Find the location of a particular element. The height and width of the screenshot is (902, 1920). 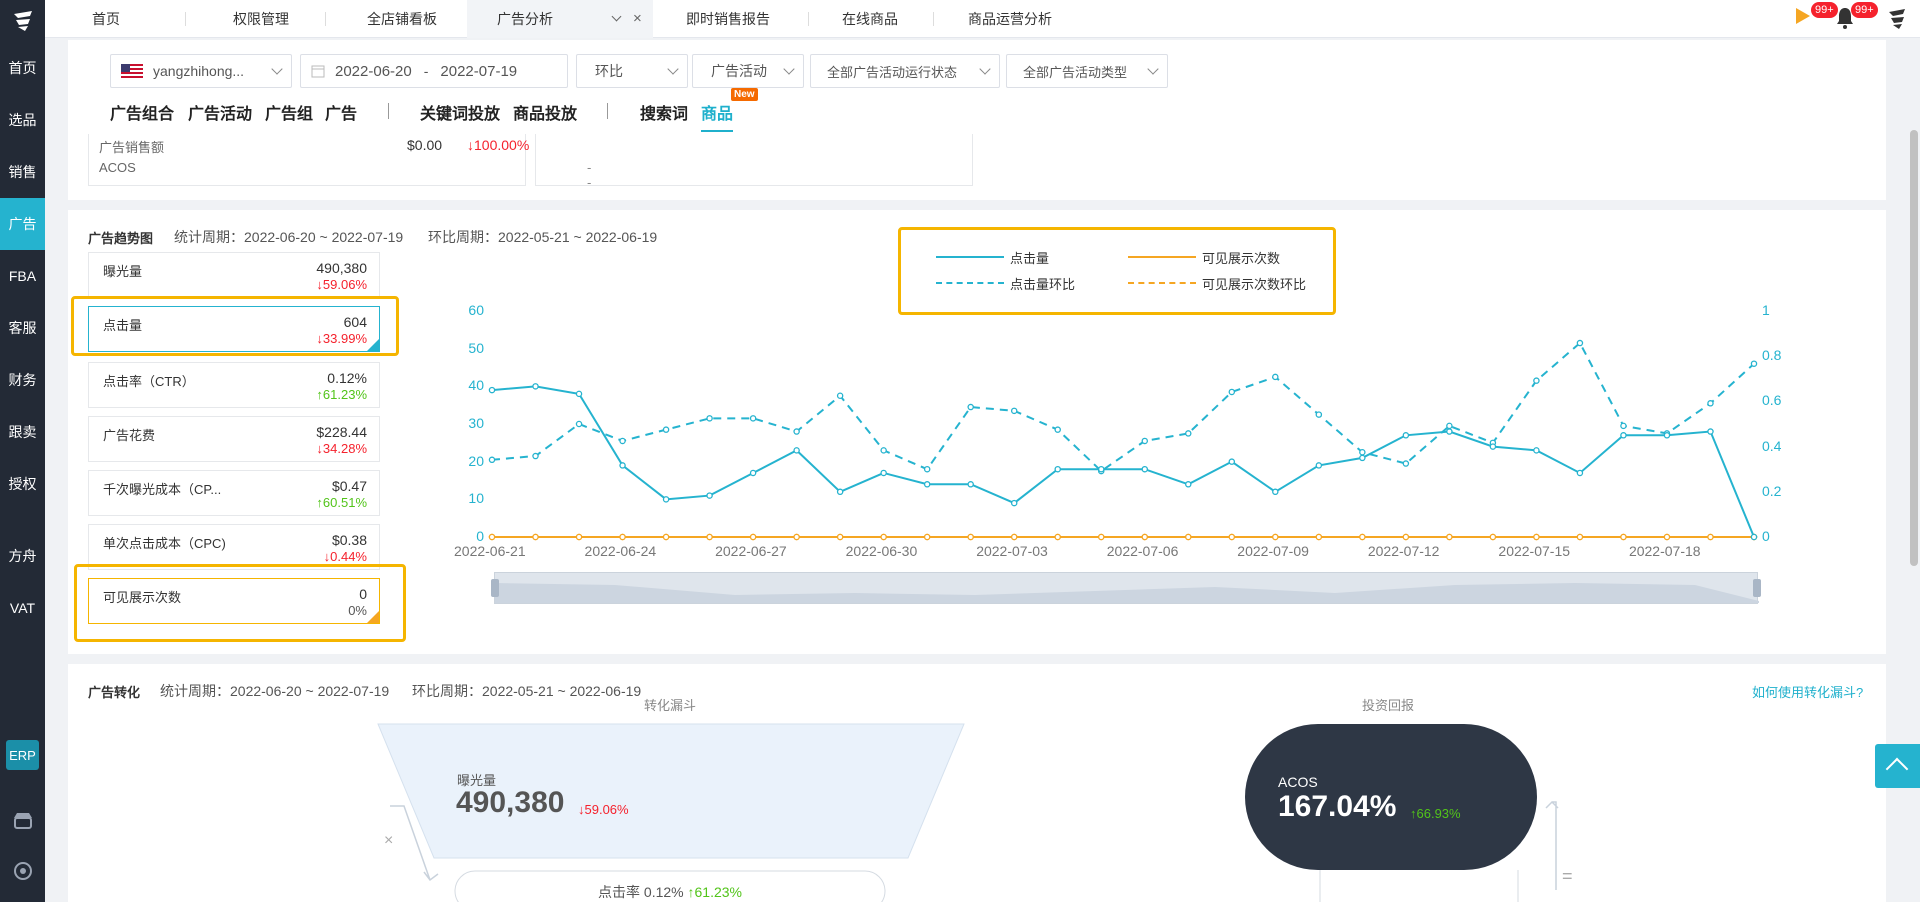

funnel-ctr-row: 点击率 0.12% ↑61.23% is located at coordinates (670, 892).